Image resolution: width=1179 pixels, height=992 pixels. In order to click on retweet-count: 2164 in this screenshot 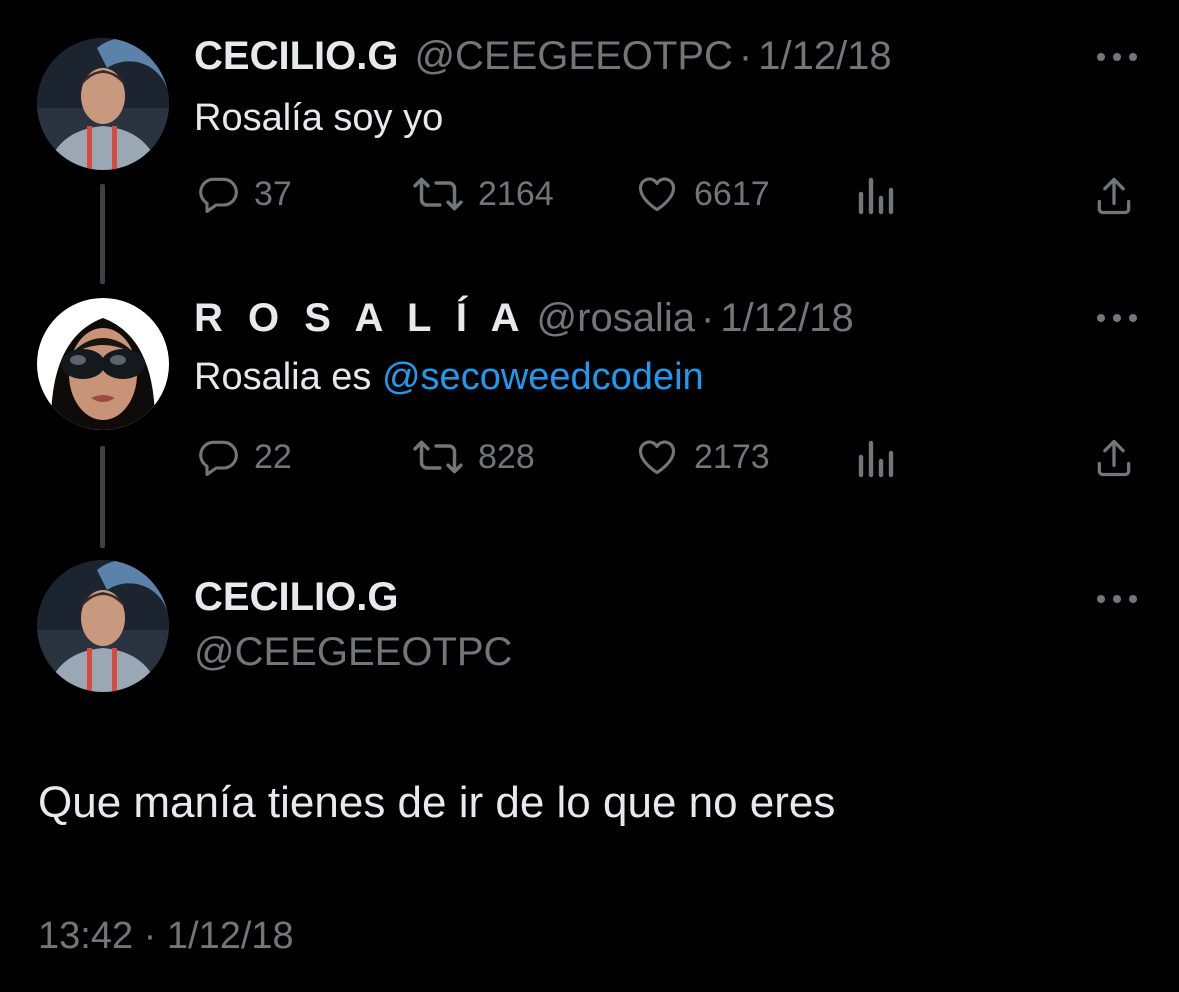, I will do `click(516, 193)`.